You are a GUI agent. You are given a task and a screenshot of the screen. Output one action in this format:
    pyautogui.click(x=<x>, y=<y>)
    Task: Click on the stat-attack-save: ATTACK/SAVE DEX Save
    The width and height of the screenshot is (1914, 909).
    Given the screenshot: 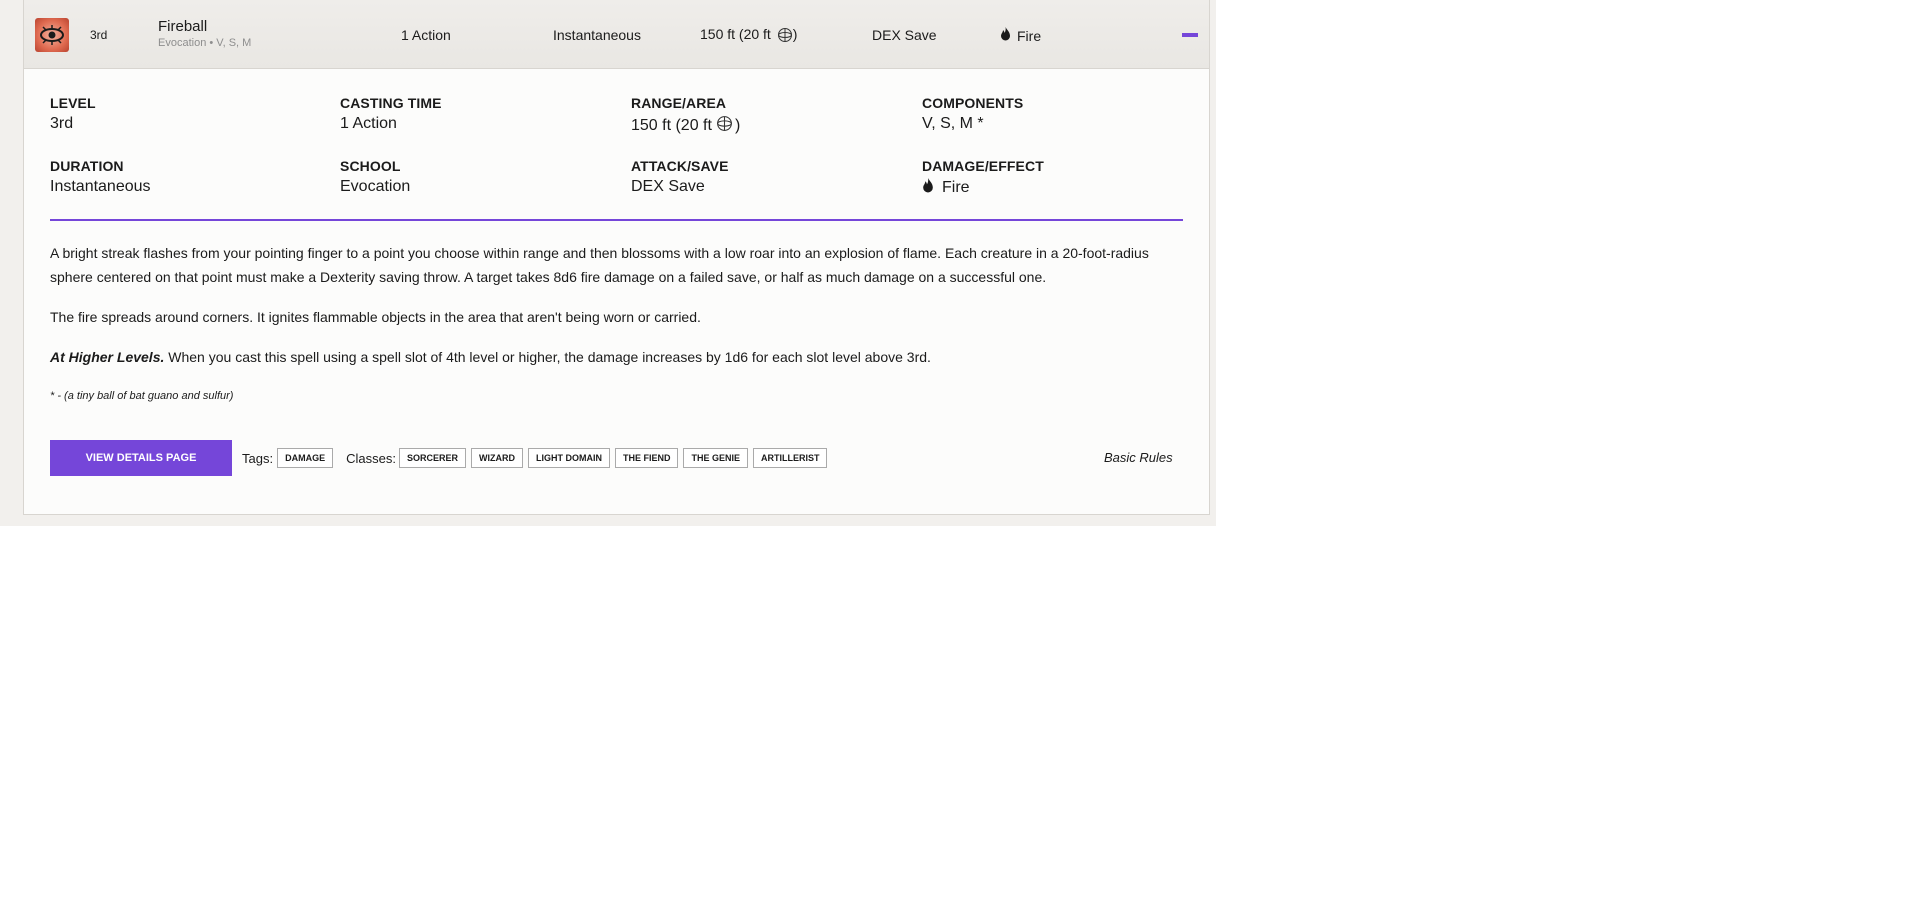 What is the action you would take?
    pyautogui.click(x=680, y=177)
    